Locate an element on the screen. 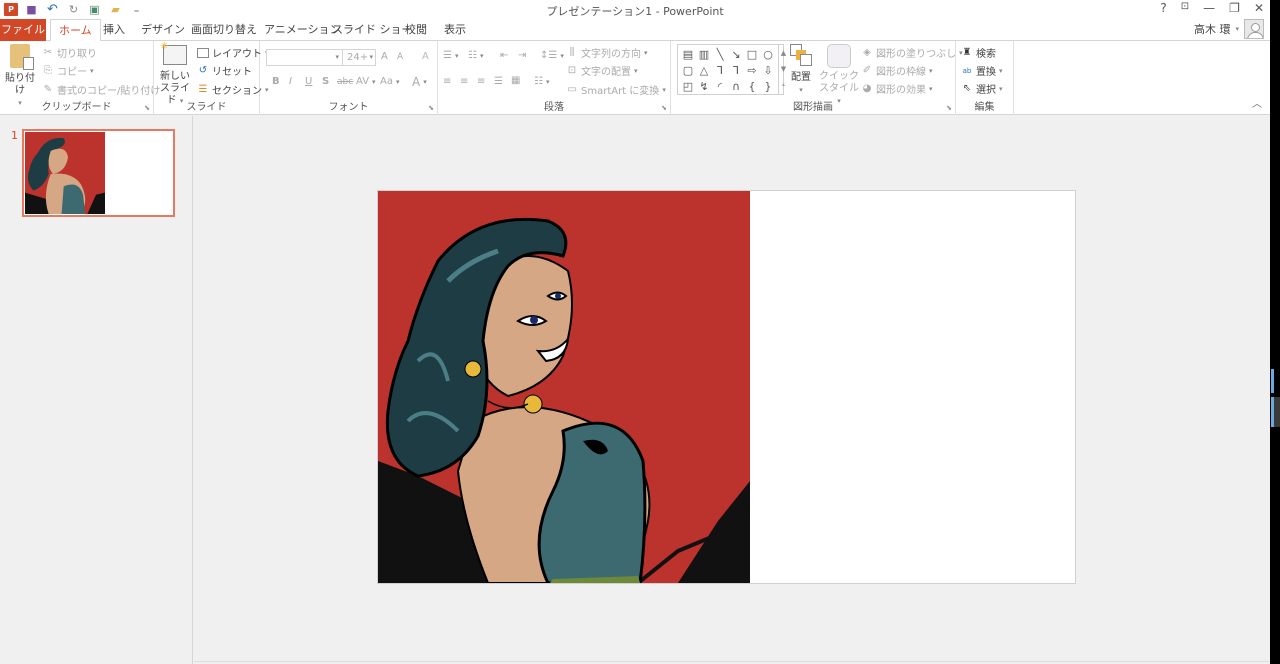  collapse-ribbon-icon: ︿ is located at coordinates (1257, 102).